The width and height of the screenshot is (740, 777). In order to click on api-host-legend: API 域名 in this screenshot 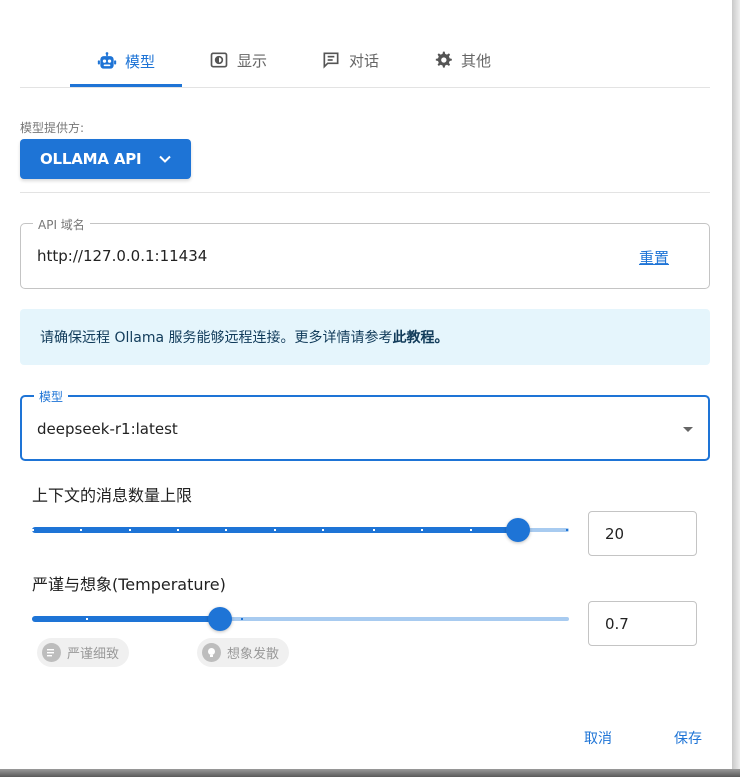, I will do `click(61, 224)`.